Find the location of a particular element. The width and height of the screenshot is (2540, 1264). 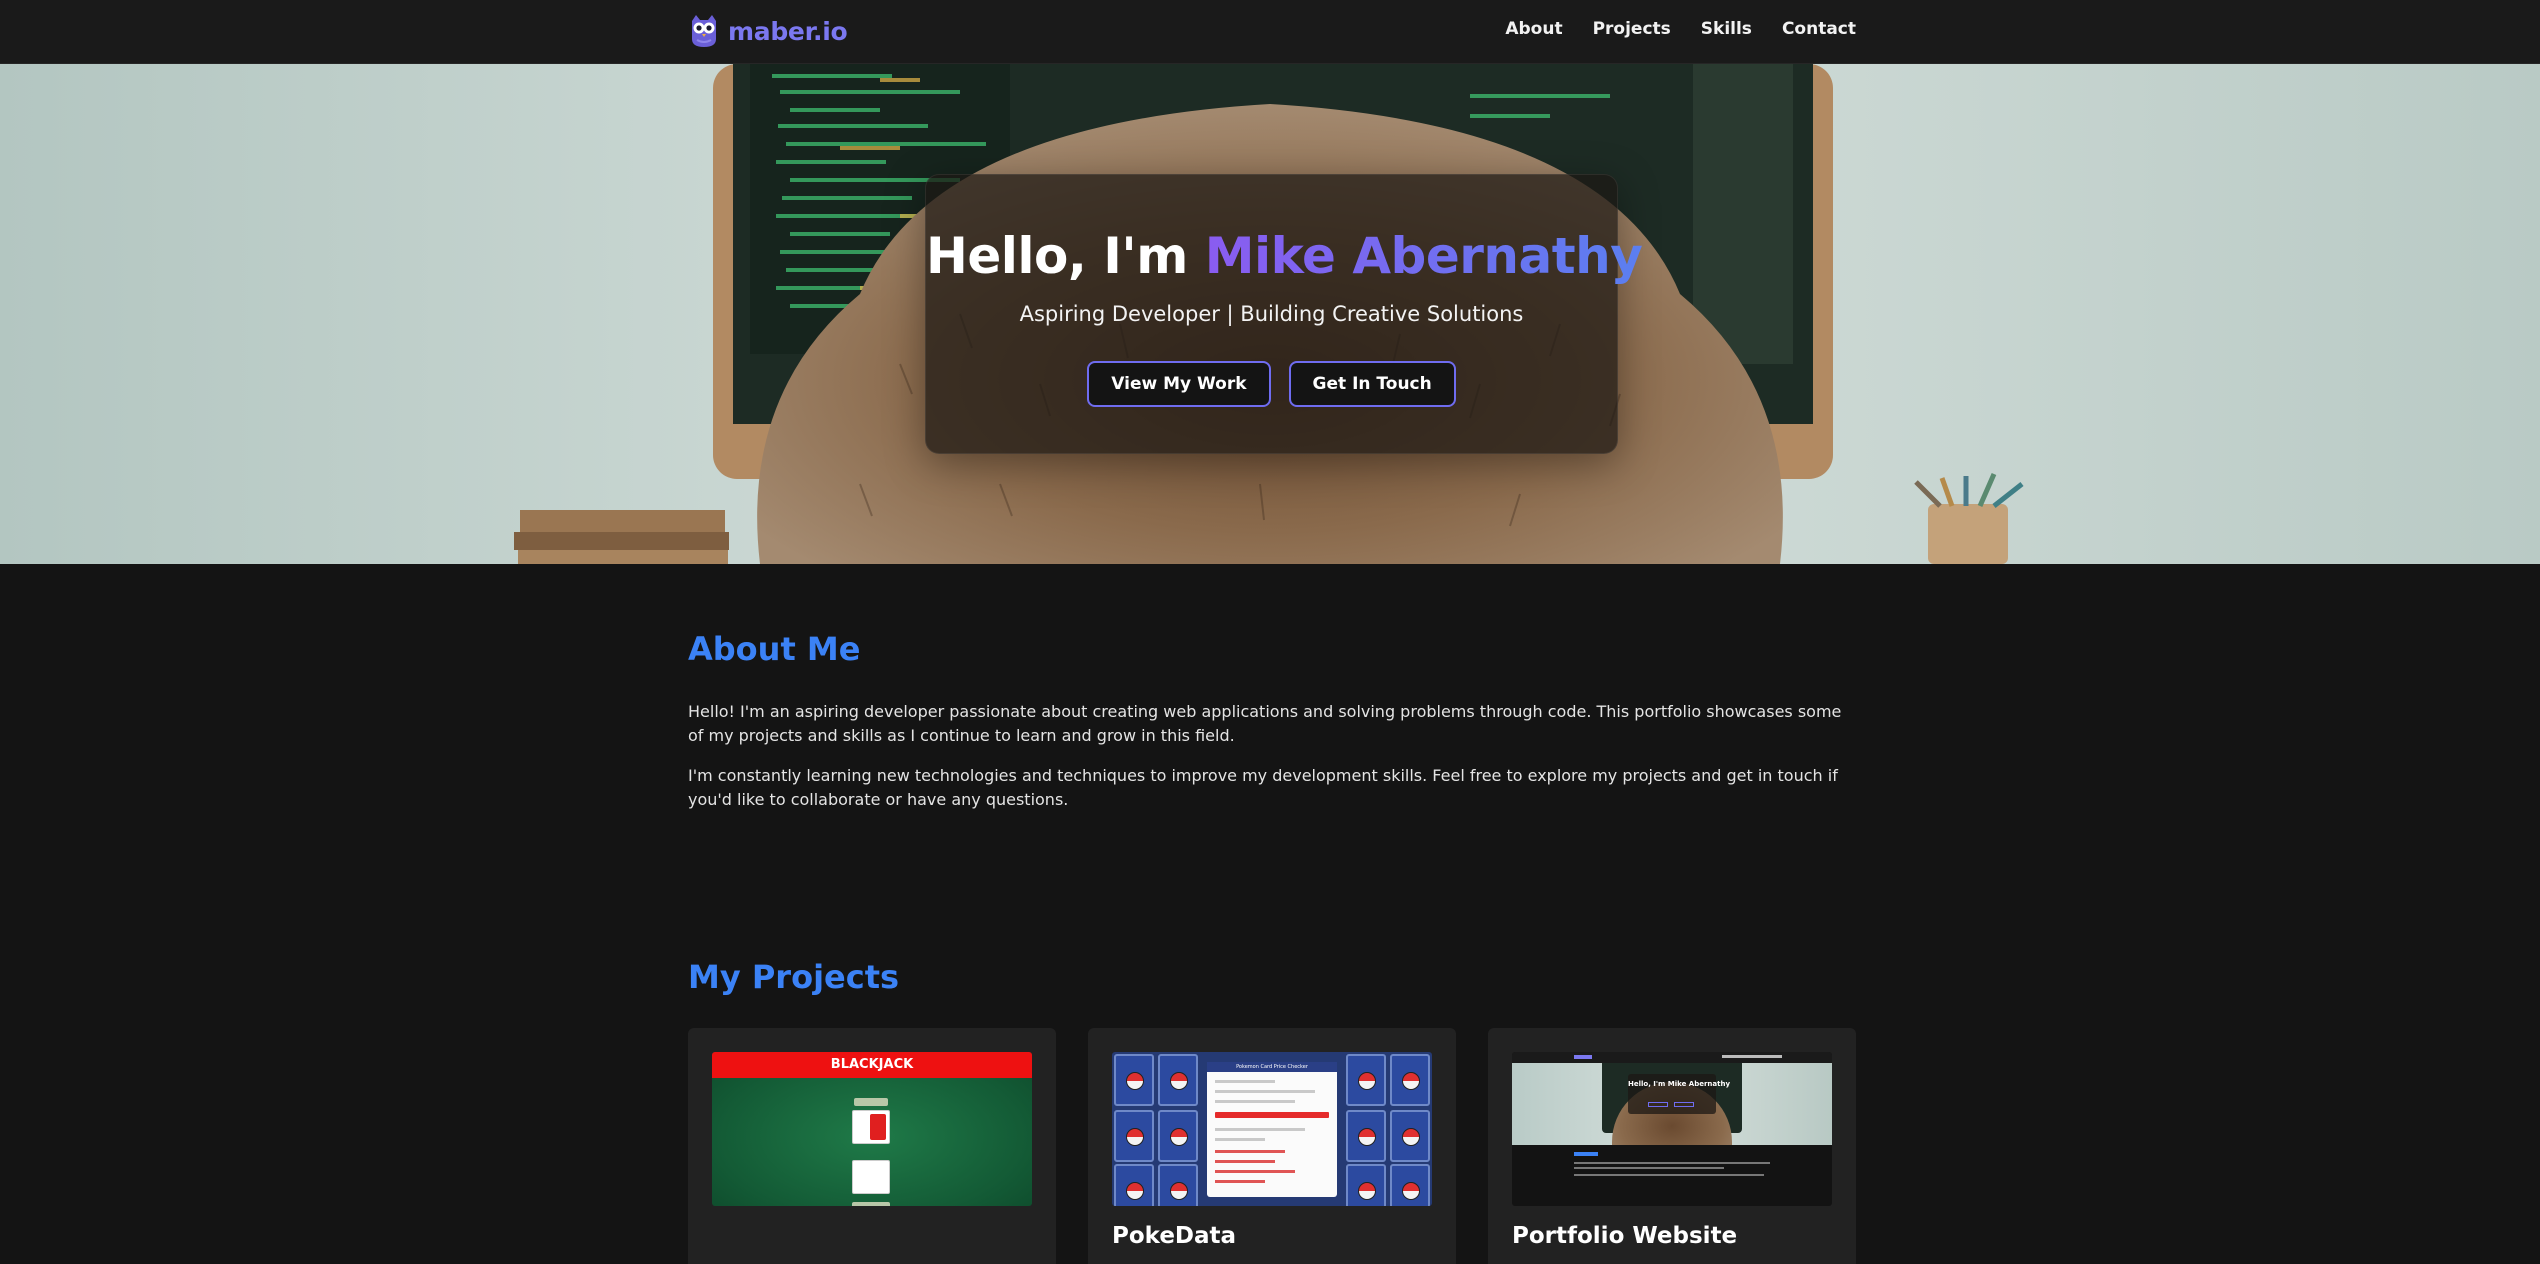

player-card is located at coordinates (871, 1177).